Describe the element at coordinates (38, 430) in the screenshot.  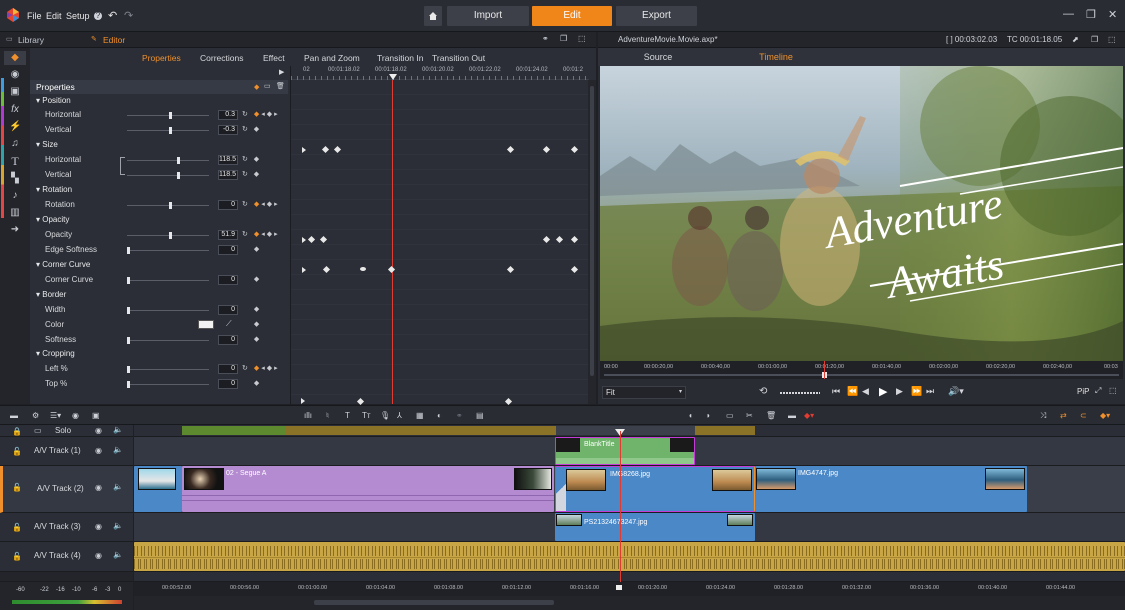
I see `monitor-icon: ▭` at that location.